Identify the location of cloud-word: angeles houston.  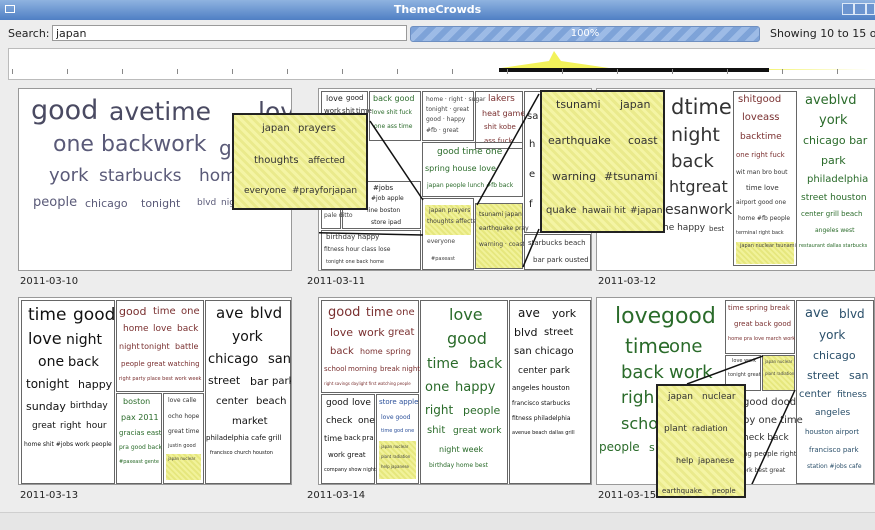
(541, 388).